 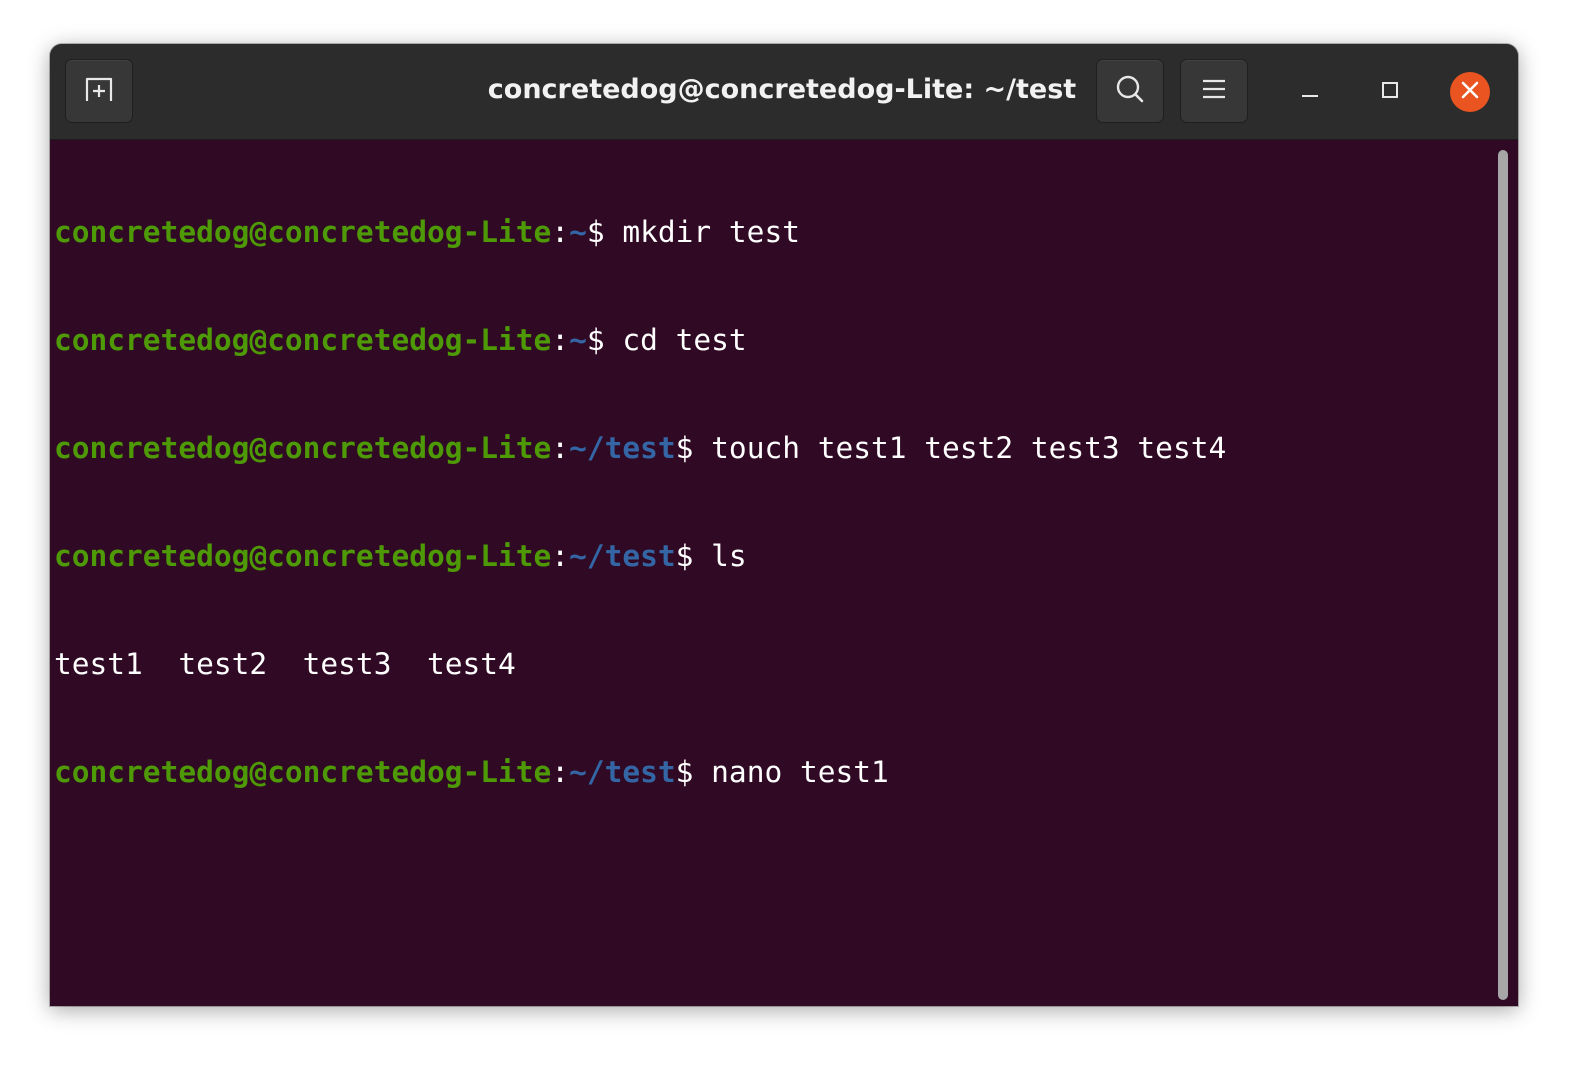 I want to click on search-icon, so click(x=1130, y=91).